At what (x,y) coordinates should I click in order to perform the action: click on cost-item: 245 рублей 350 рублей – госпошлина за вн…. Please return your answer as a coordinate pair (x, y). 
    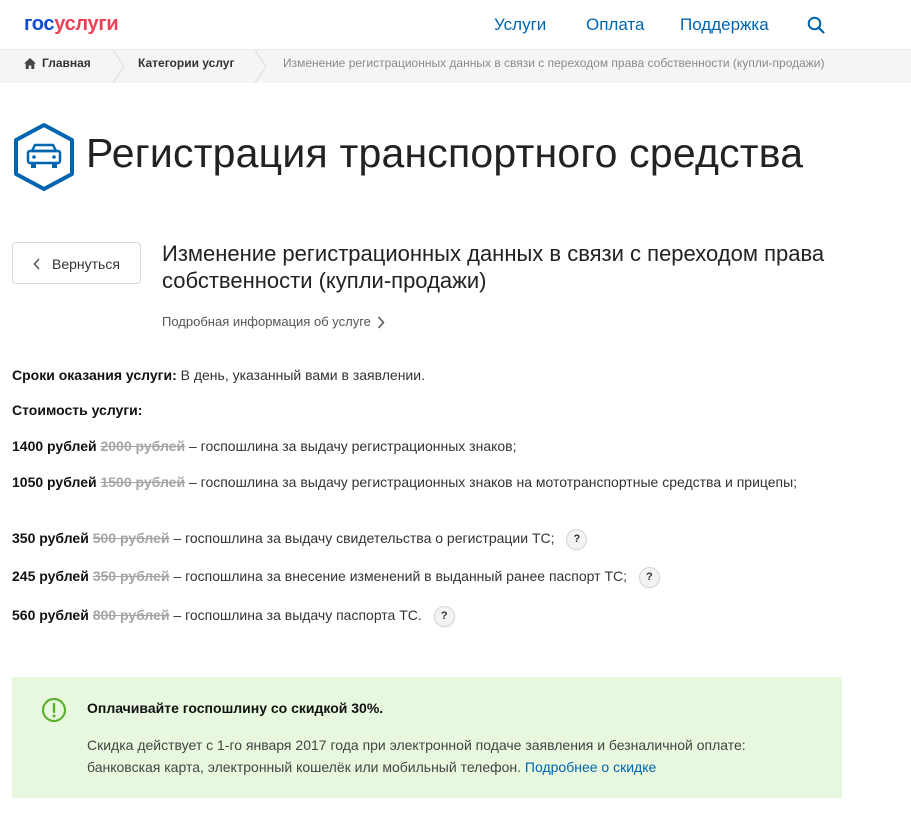
    Looking at the image, I should click on (336, 576).